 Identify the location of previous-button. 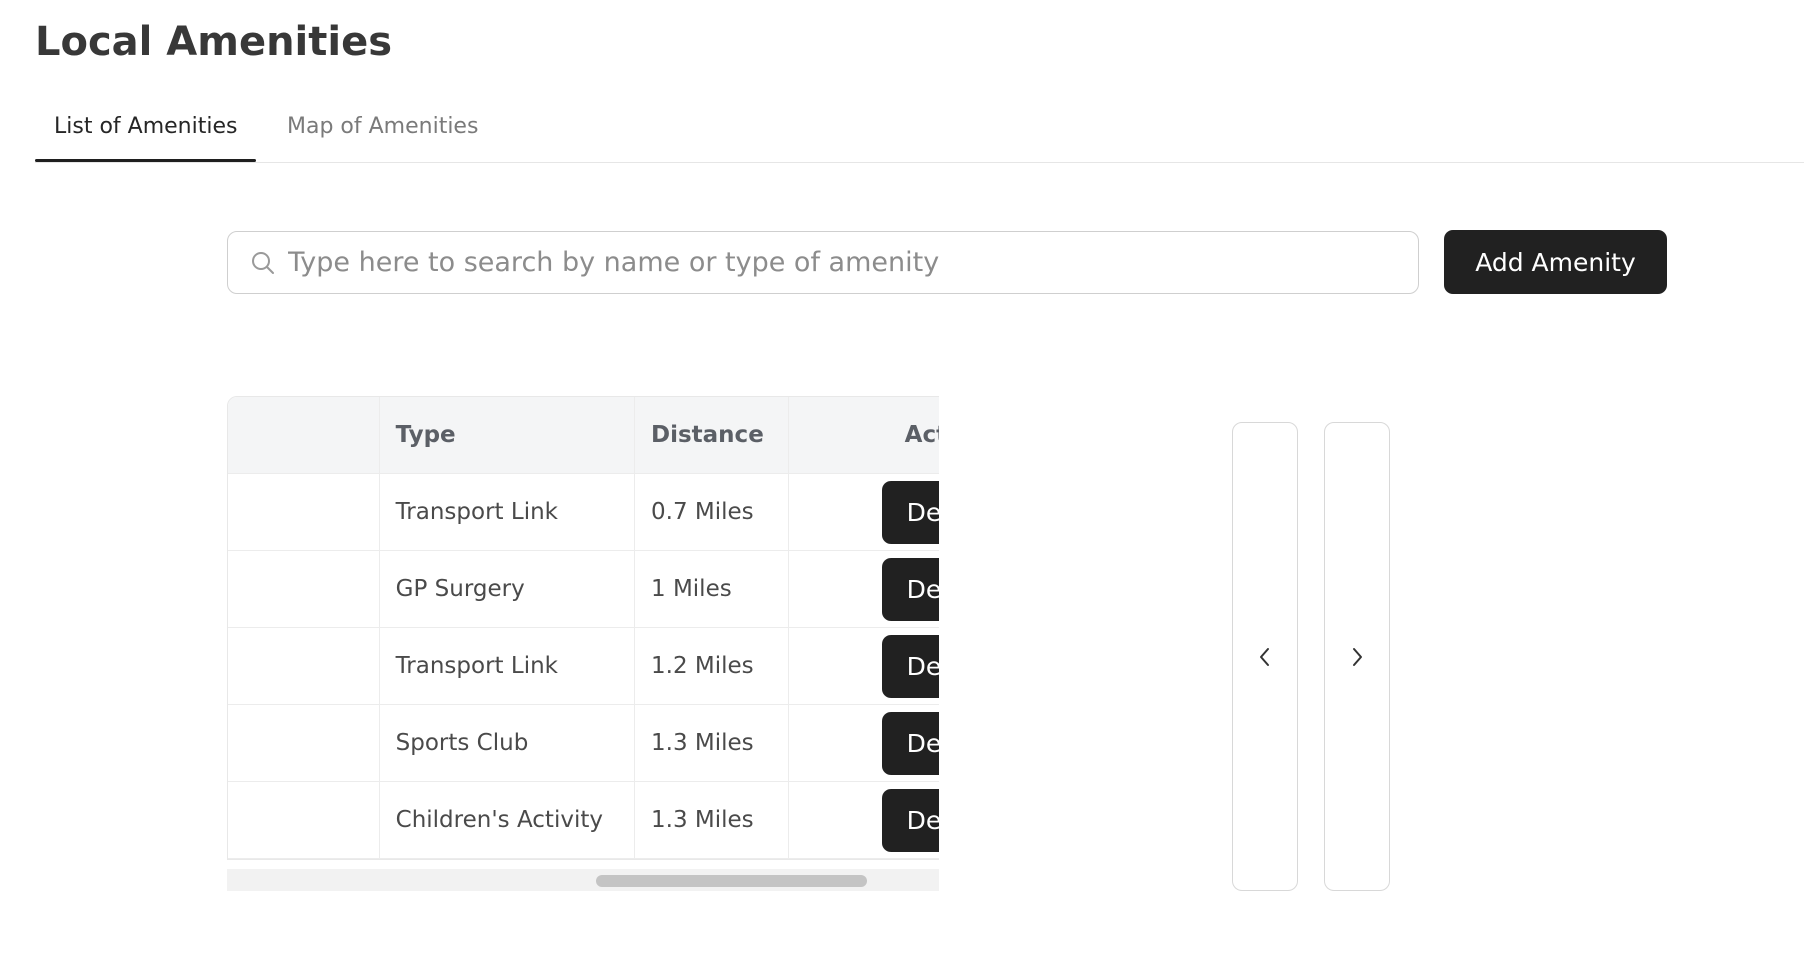
(1265, 656).